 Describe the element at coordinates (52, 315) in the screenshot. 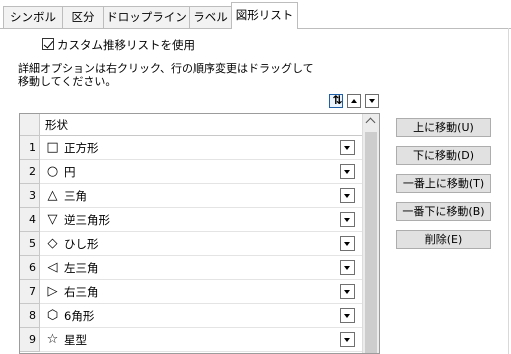

I see `shape-icon: ⬡` at that location.